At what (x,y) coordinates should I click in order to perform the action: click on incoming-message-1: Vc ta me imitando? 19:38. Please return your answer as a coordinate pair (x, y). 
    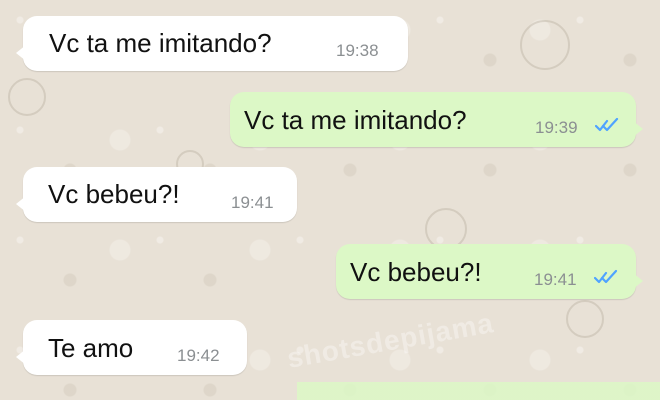
    Looking at the image, I should click on (212, 43).